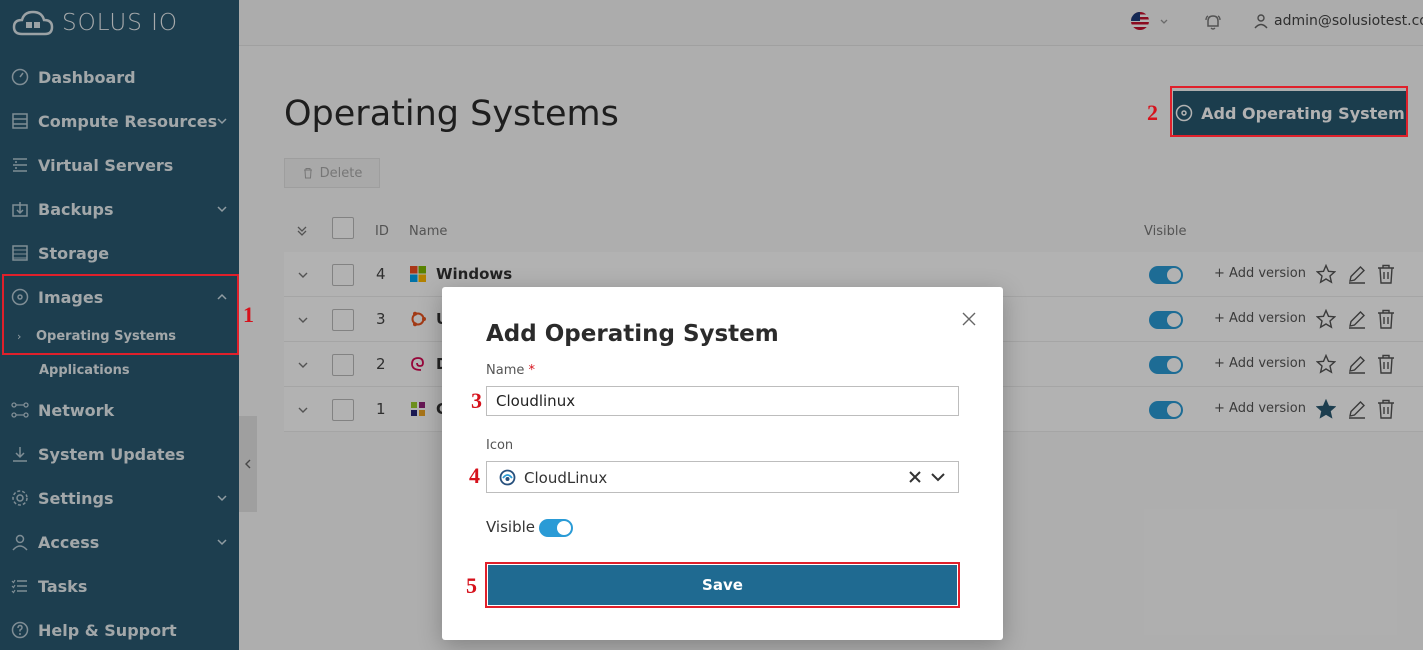 Image resolution: width=1423 pixels, height=650 pixels. What do you see at coordinates (566, 478) in the screenshot?
I see `icon-select-value: CloudLinux` at bounding box center [566, 478].